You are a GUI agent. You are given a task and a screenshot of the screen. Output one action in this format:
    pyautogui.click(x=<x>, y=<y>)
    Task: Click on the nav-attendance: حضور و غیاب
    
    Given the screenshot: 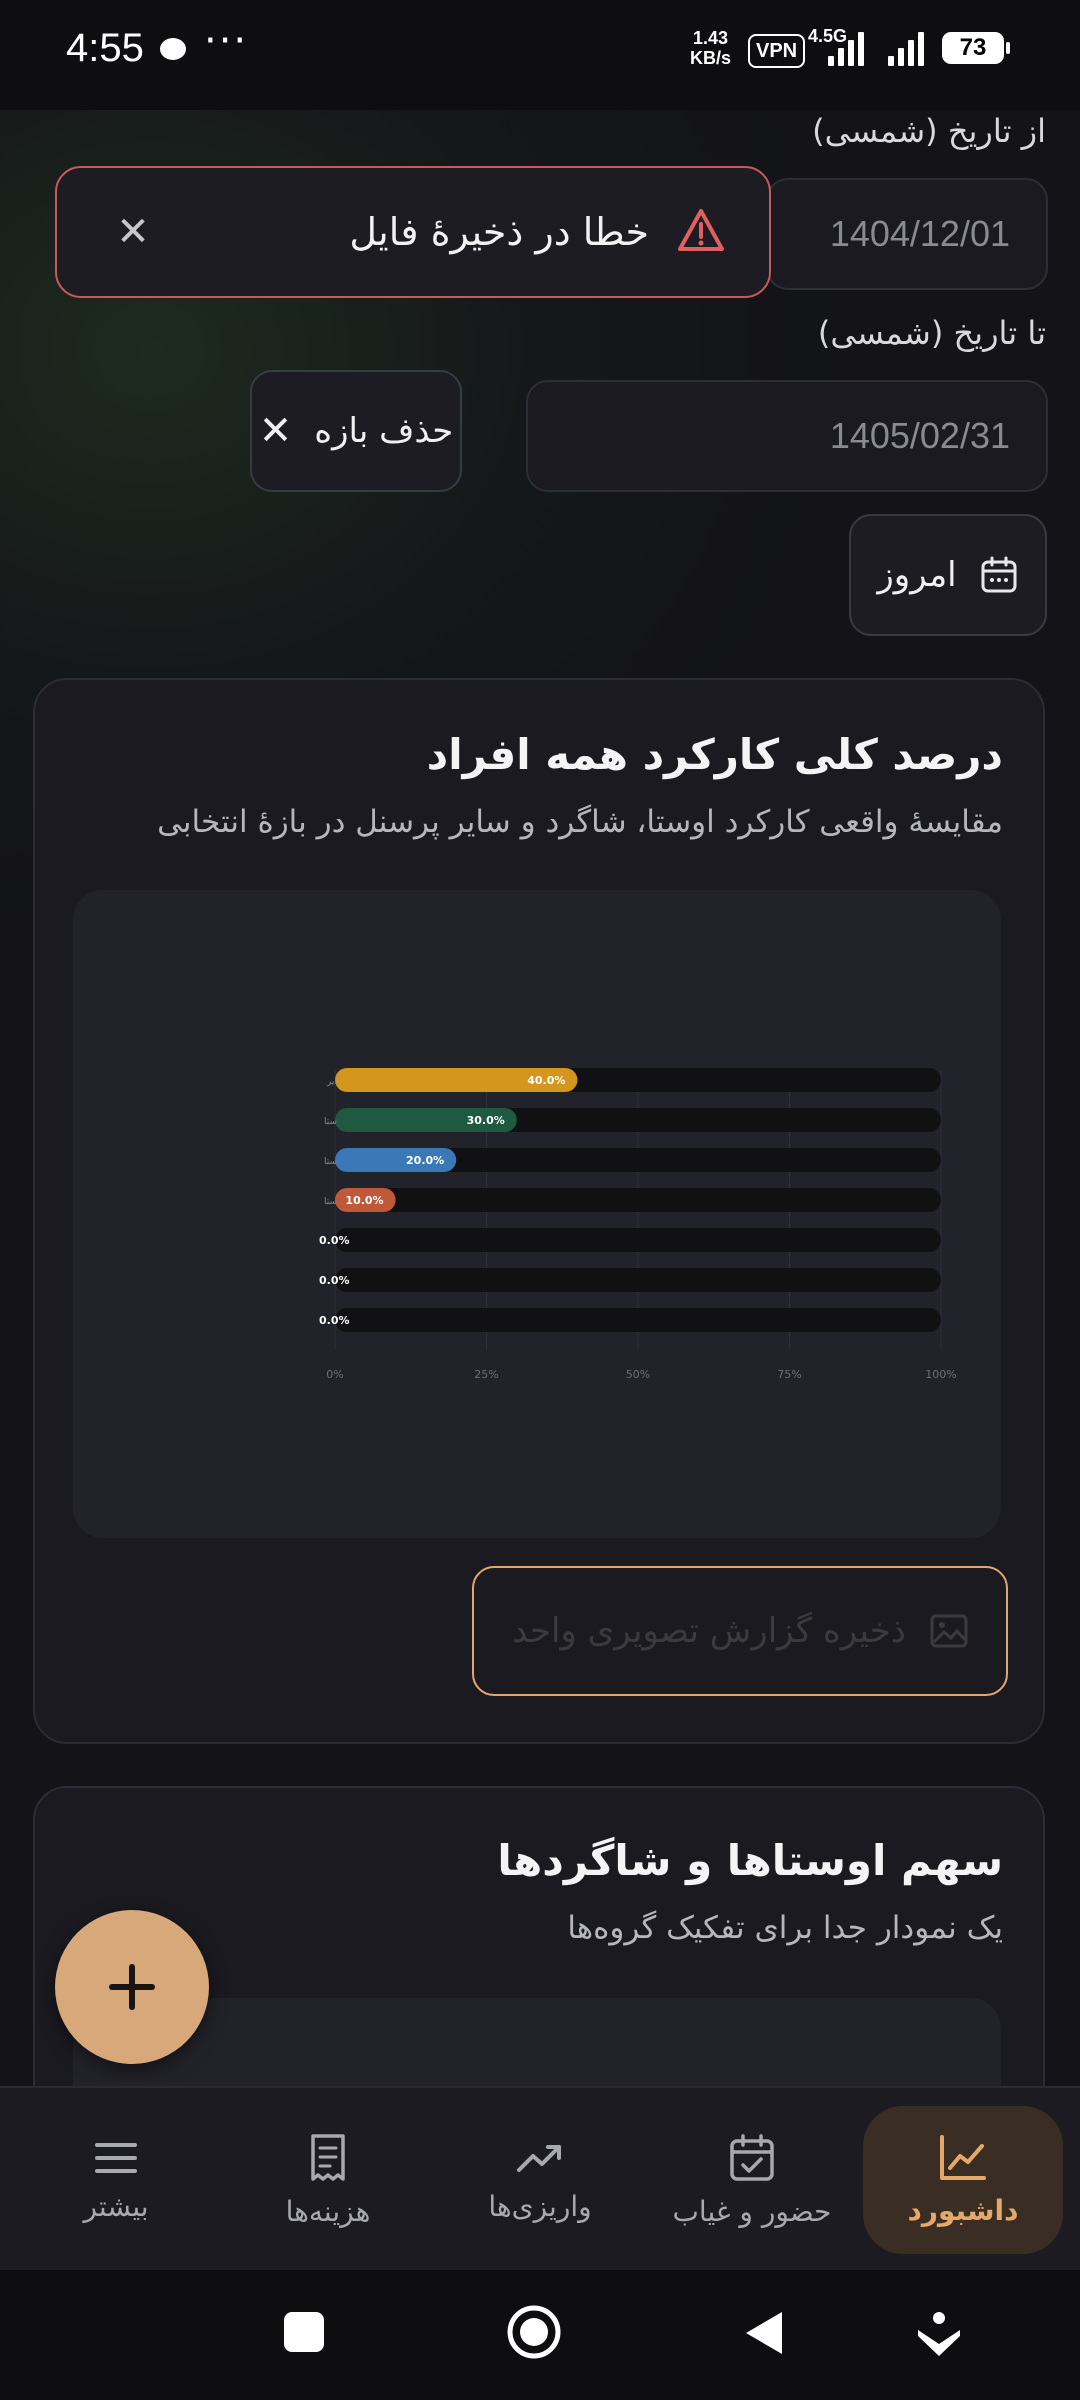 What is the action you would take?
    pyautogui.click(x=752, y=2180)
    